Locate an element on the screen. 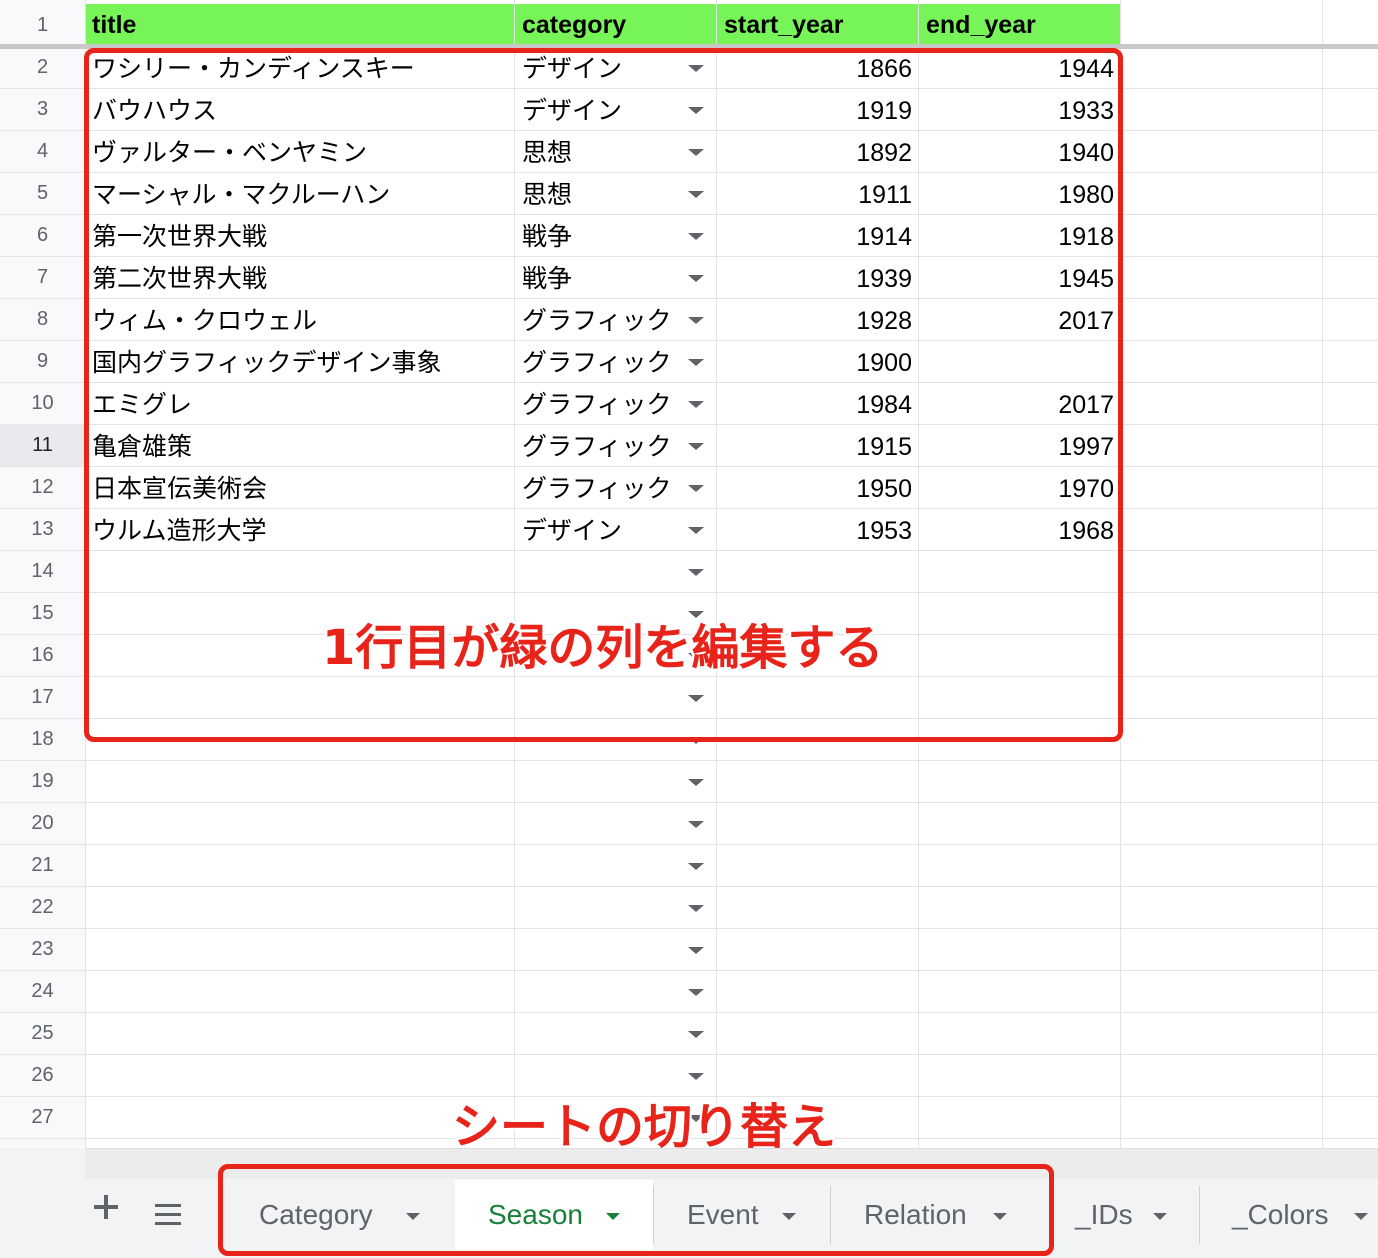  header-end-year: end_year is located at coordinates (1021, 25).